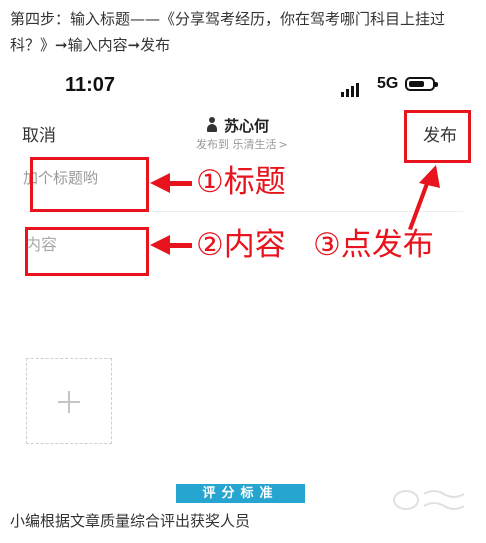 The height and width of the screenshot is (543, 486). What do you see at coordinates (295, 210) in the screenshot?
I see `annotation-arrows` at bounding box center [295, 210].